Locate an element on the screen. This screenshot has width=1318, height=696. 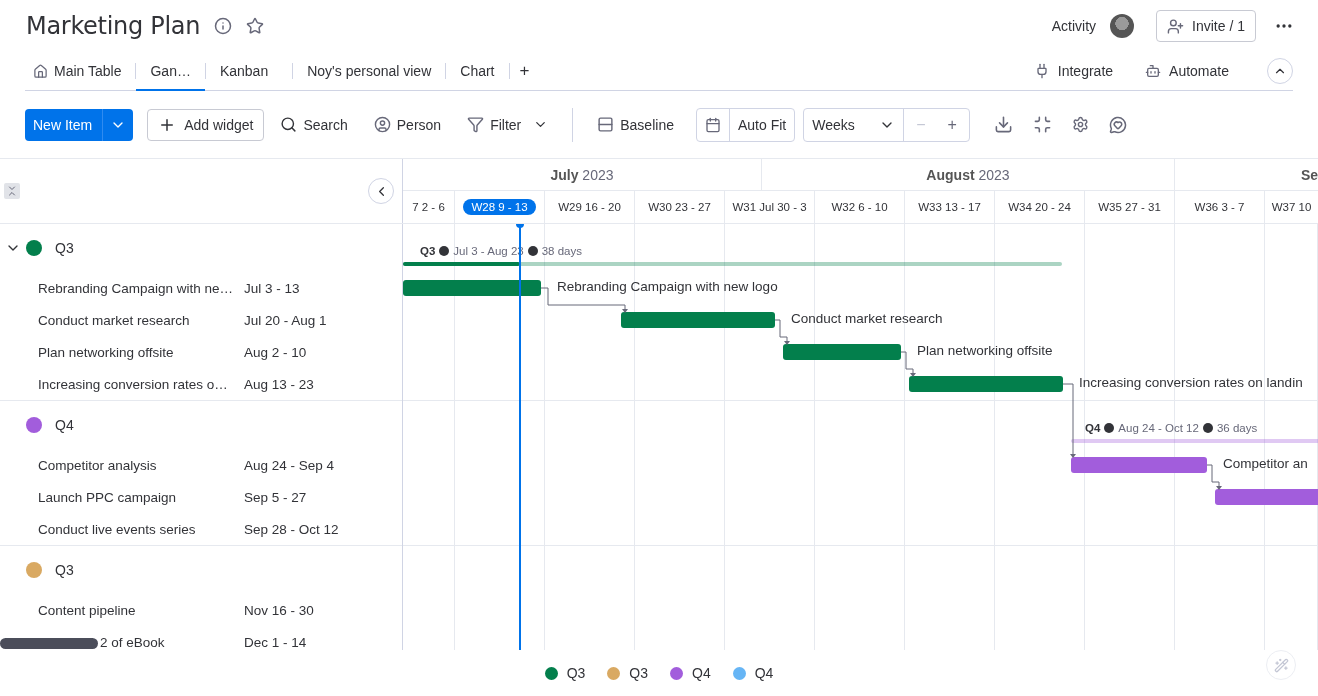
zoom-control: Weeks − + is located at coordinates (886, 124).